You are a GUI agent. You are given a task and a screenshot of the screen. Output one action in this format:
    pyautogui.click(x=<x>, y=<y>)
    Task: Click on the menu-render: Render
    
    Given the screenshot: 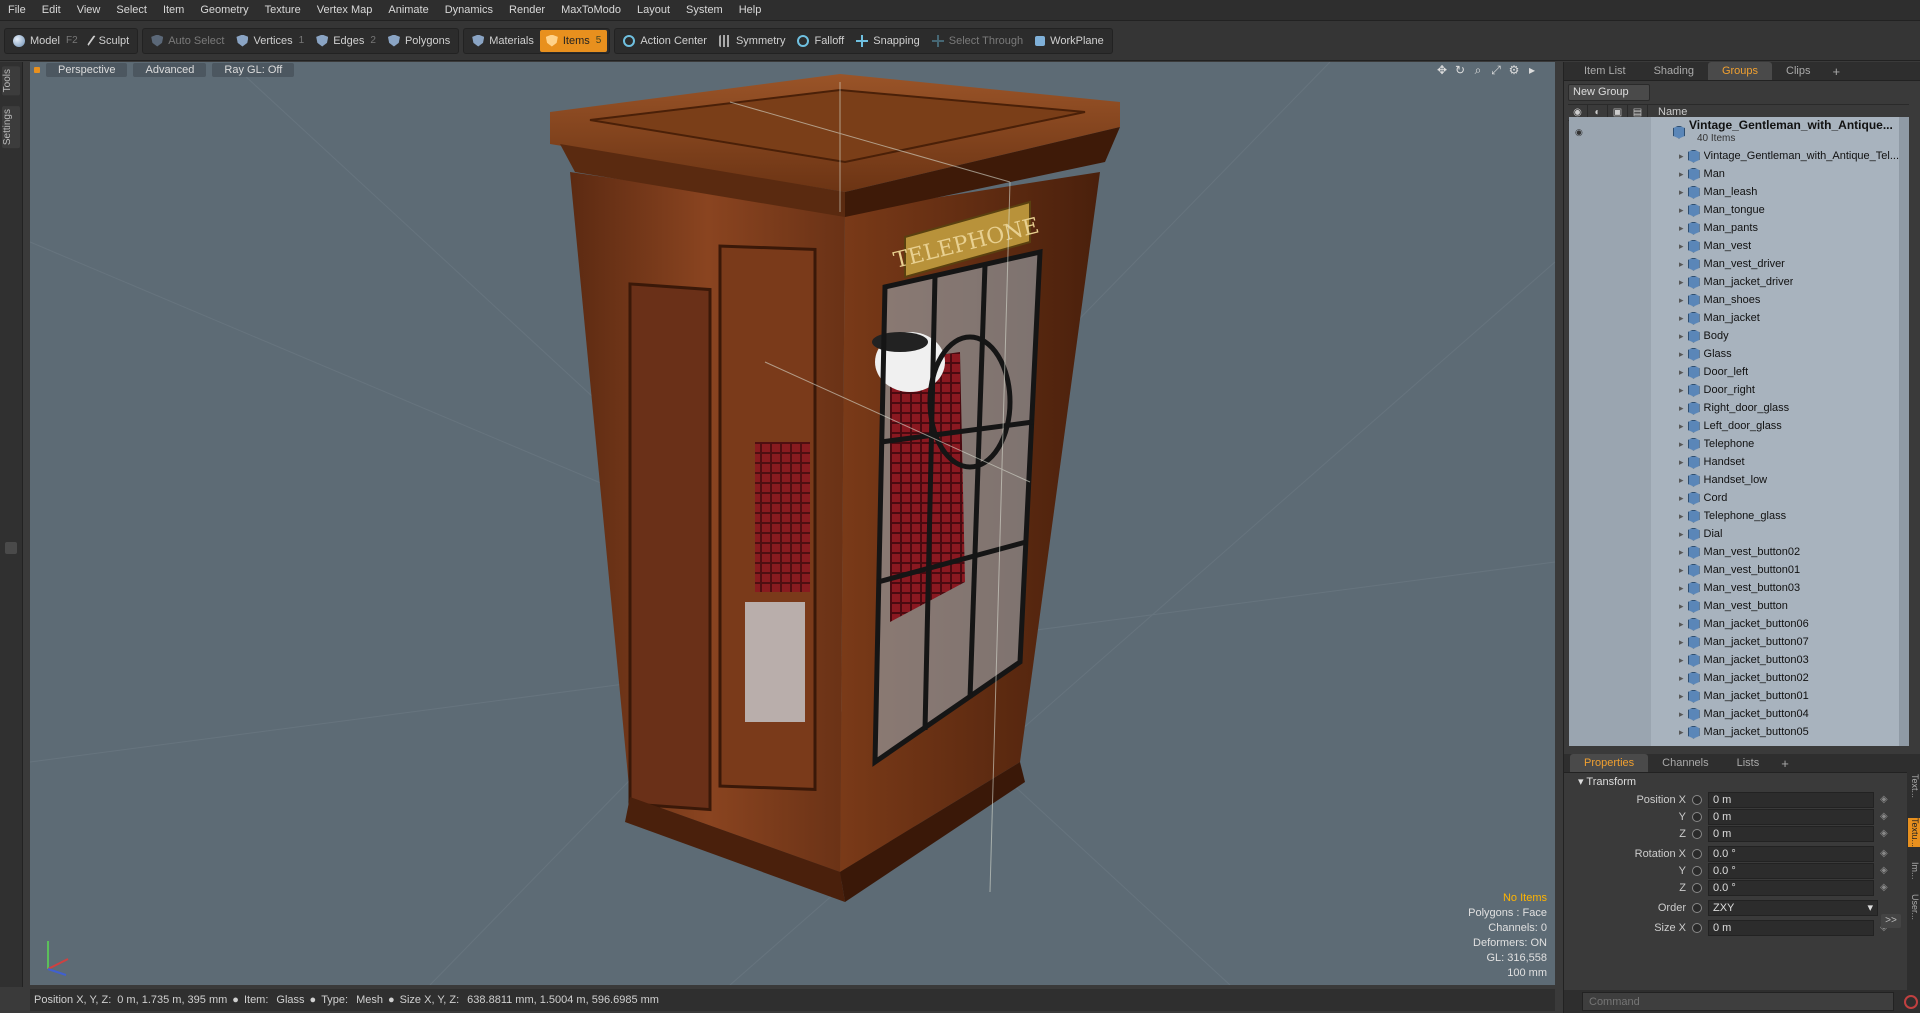 What is the action you would take?
    pyautogui.click(x=527, y=10)
    